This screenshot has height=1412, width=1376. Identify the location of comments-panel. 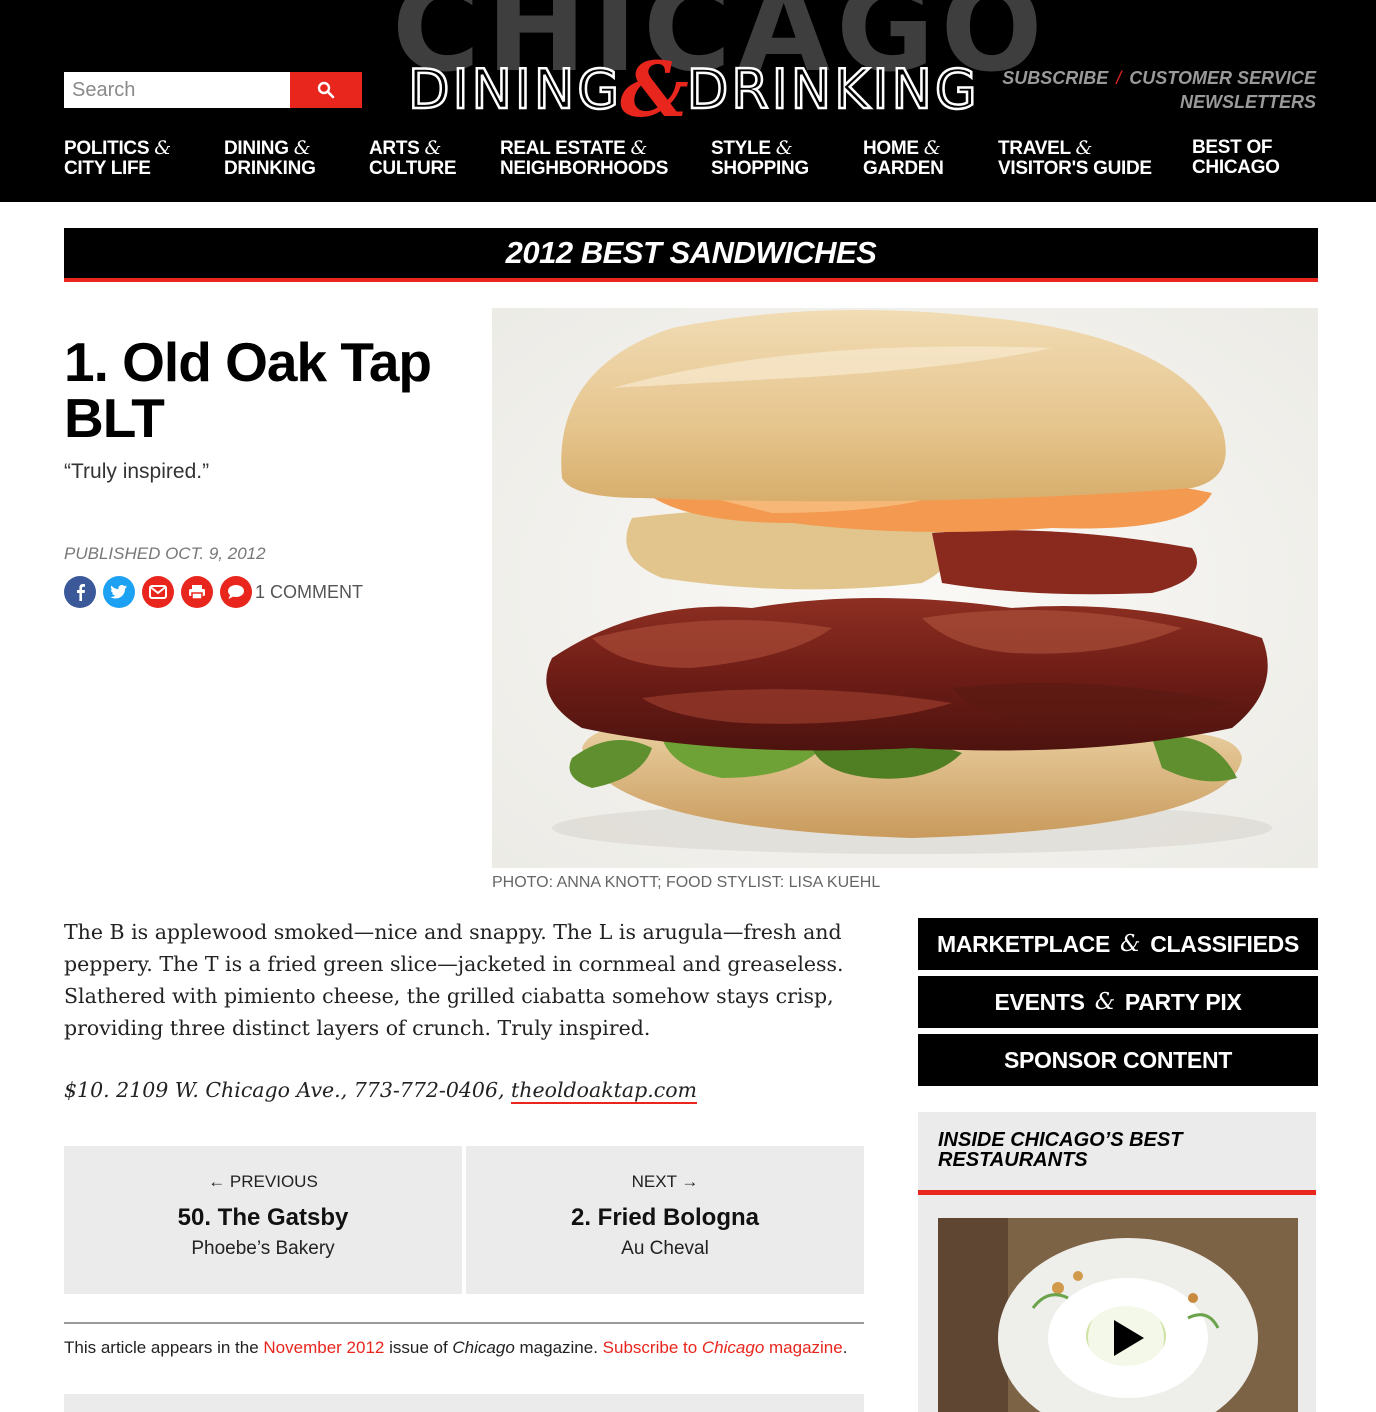
(464, 1403).